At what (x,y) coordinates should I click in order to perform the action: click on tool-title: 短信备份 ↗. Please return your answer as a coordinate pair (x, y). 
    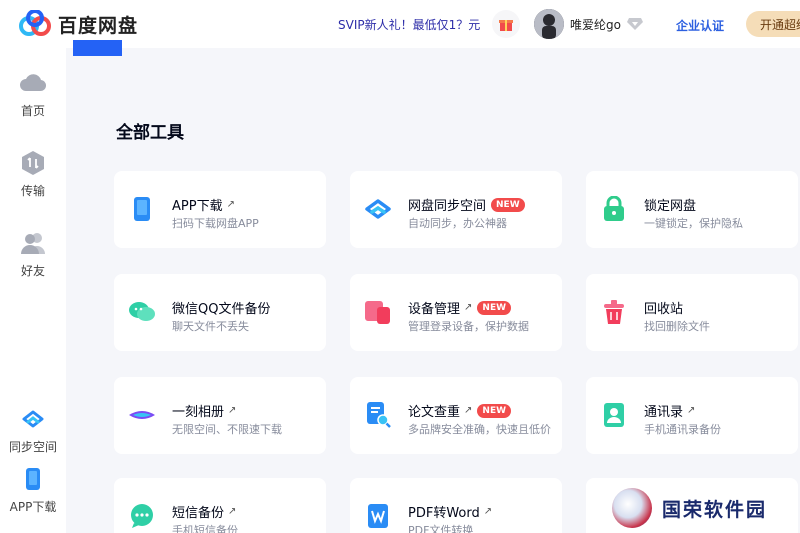
    Looking at the image, I should click on (204, 513).